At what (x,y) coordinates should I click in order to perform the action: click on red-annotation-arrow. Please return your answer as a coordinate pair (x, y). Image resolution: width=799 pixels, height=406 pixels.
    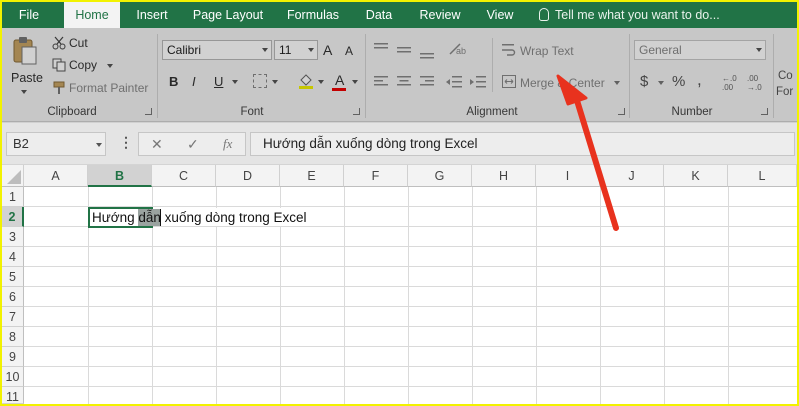
    Looking at the image, I should click on (587, 152).